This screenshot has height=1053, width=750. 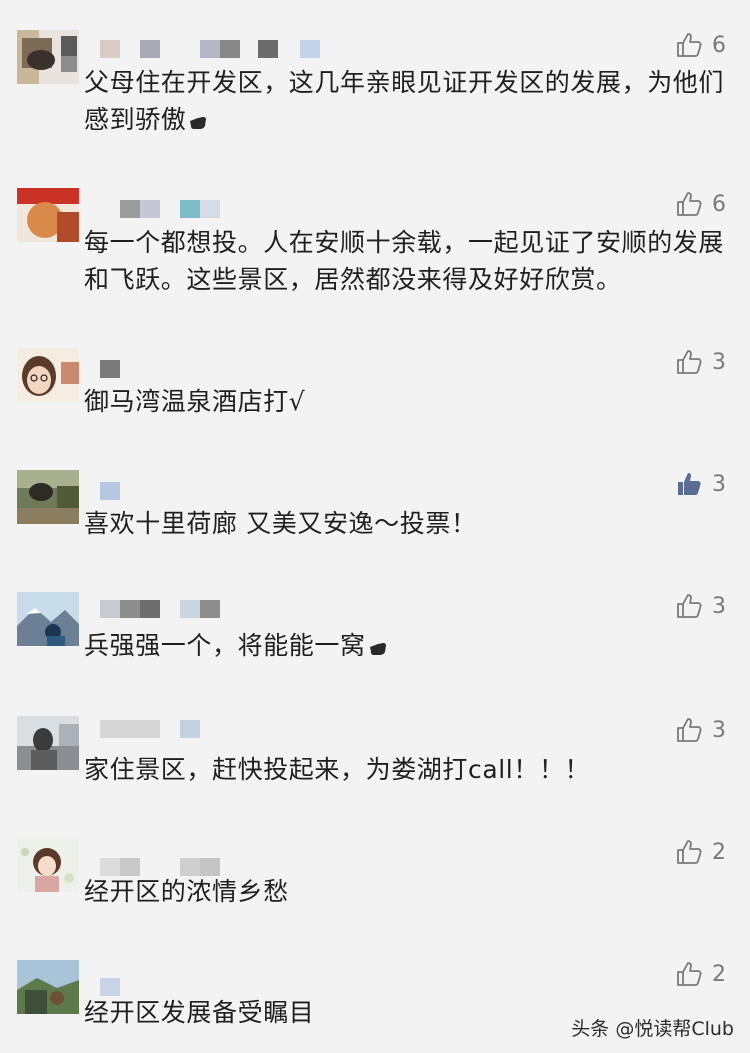 What do you see at coordinates (404, 645) in the screenshot?
I see `comment-text: 兵强强一个，将能能一窝` at bounding box center [404, 645].